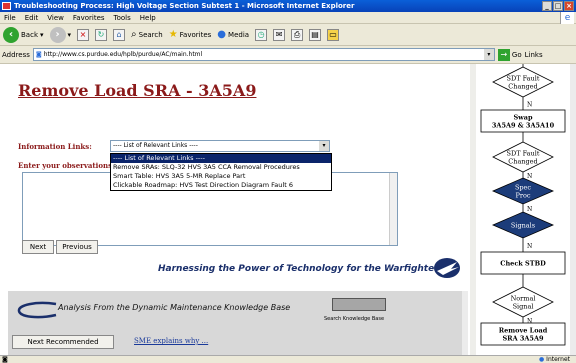 This screenshot has height=363, width=576. What do you see at coordinates (155, 145) in the screenshot?
I see `info-links-select-value: ---- List of Relevant Links ----` at bounding box center [155, 145].